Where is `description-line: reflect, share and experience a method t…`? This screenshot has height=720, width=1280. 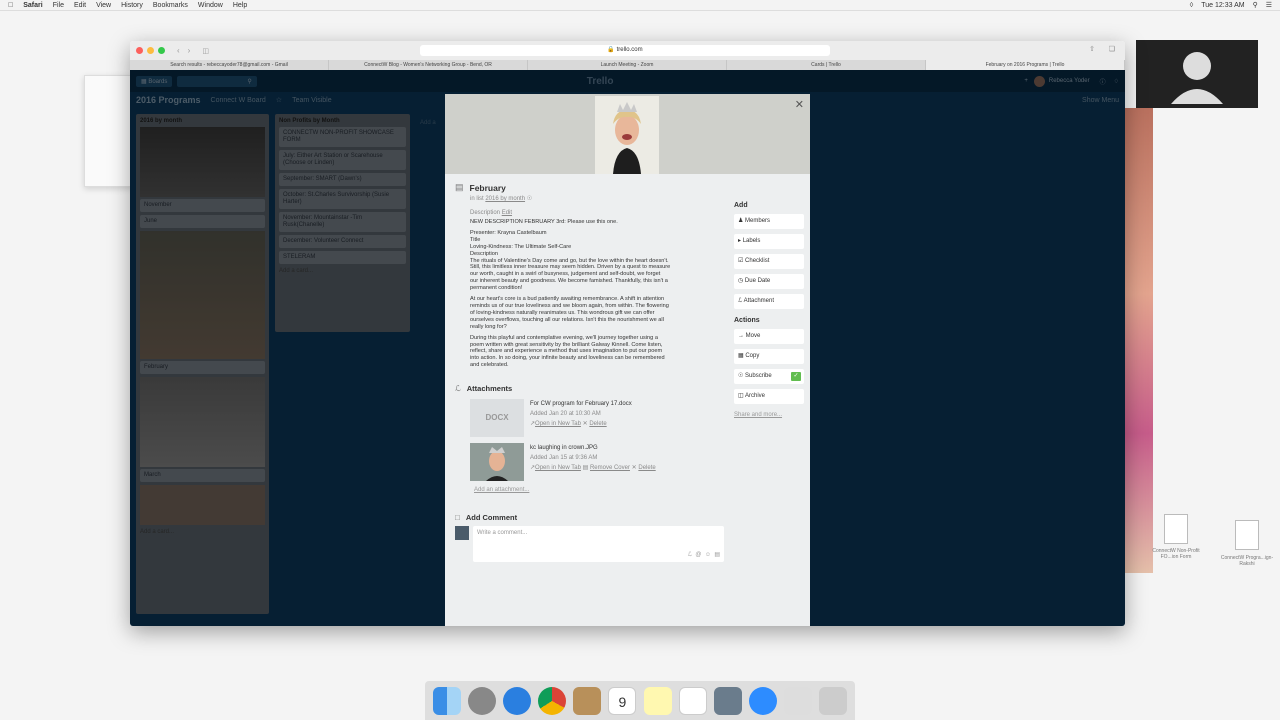 description-line: reflect, share and experience a method t… is located at coordinates (566, 351).